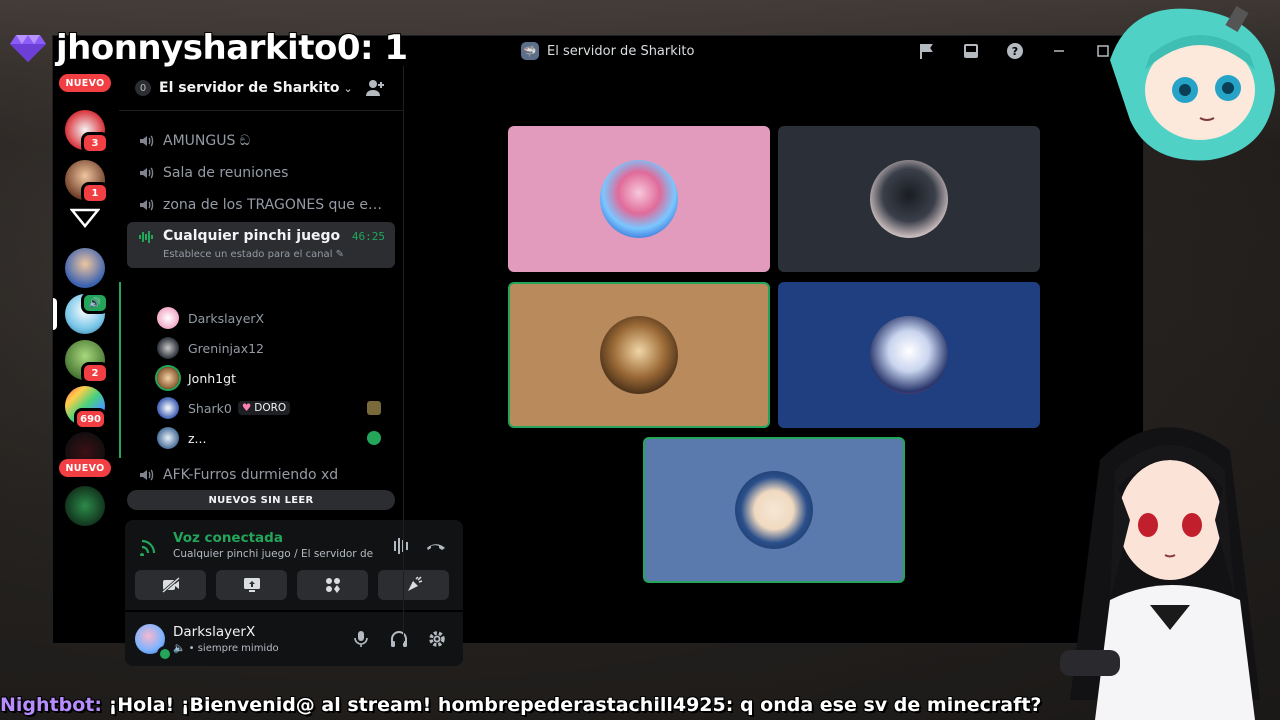 Image resolution: width=1280 pixels, height=720 pixels. I want to click on guild-name: El servidor de Sharkito, so click(249, 88).